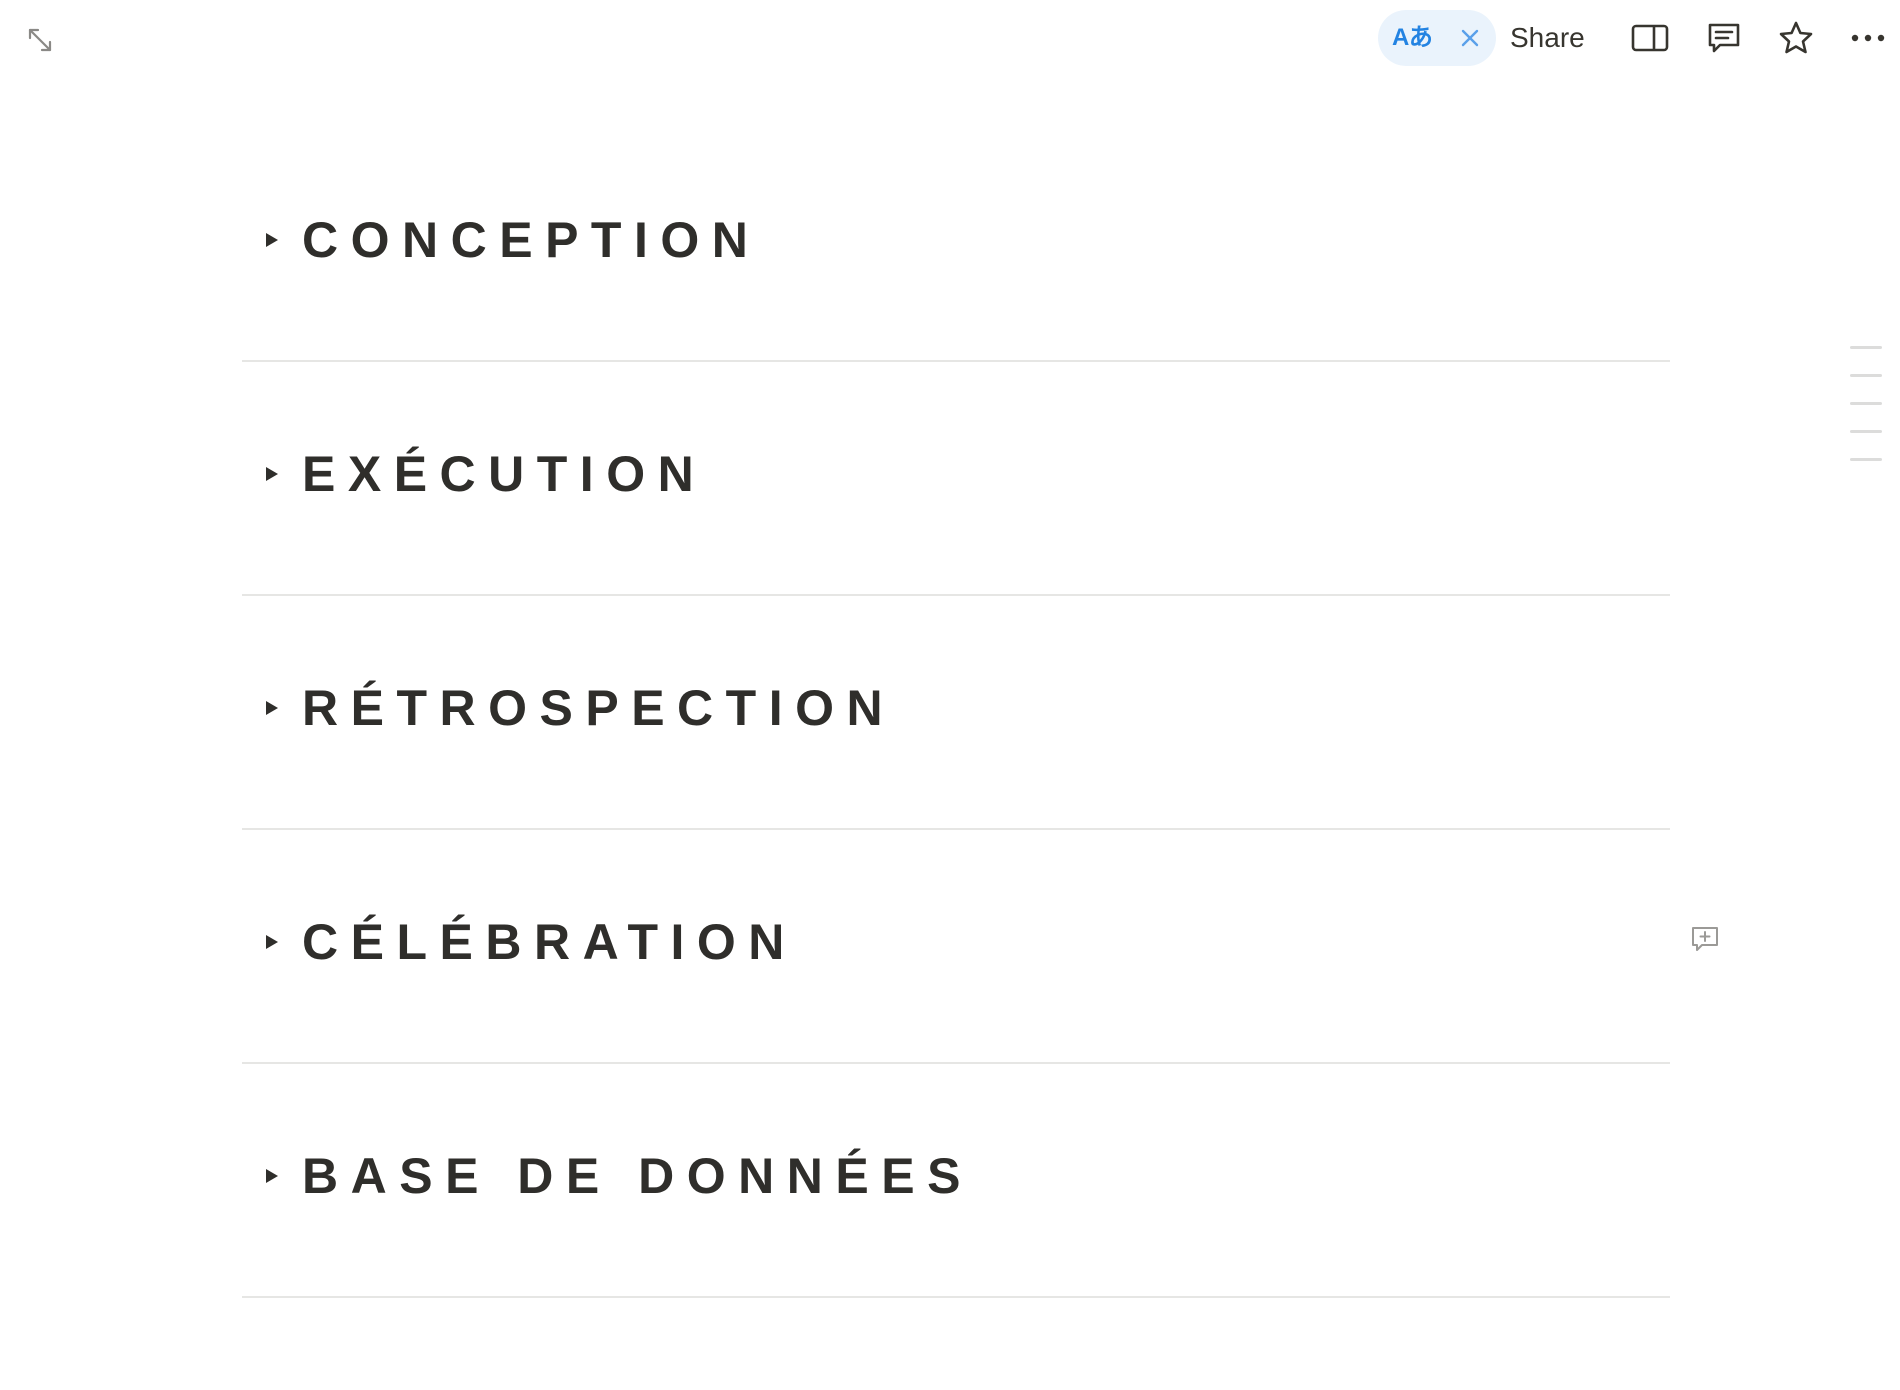  Describe the element at coordinates (1547, 38) in the screenshot. I see `share-button: Share` at that location.